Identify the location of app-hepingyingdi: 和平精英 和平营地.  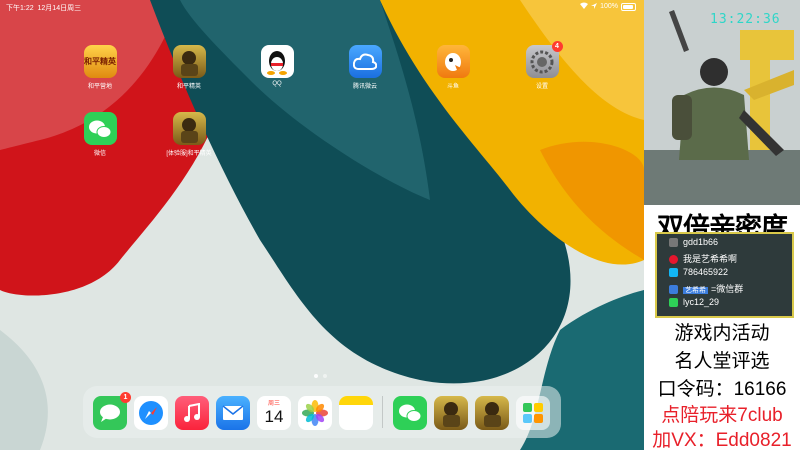
(100, 67).